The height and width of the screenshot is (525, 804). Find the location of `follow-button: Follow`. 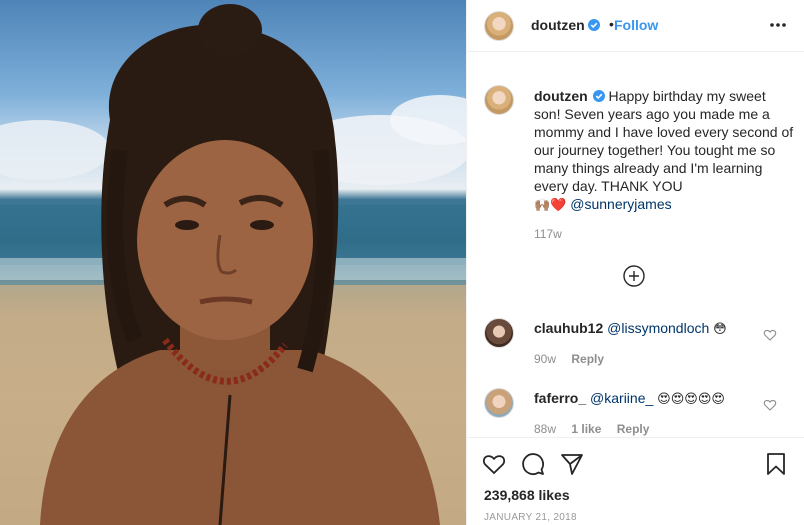

follow-button: Follow is located at coordinates (636, 25).